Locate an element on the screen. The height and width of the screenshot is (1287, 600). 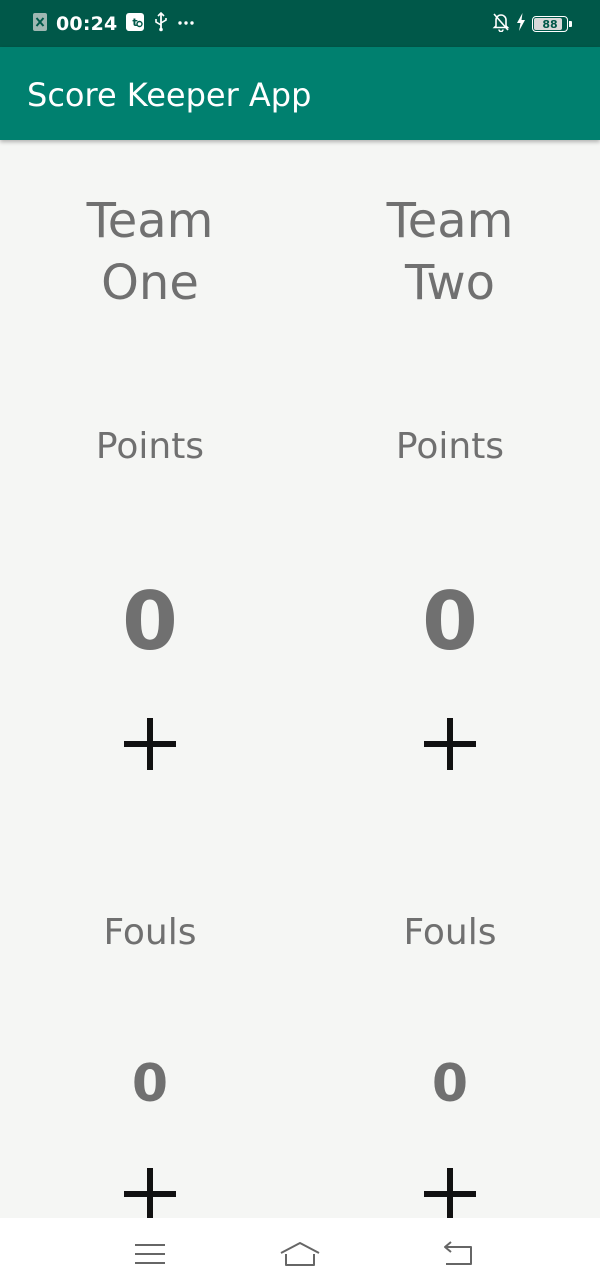
home-button is located at coordinates (300, 1254).